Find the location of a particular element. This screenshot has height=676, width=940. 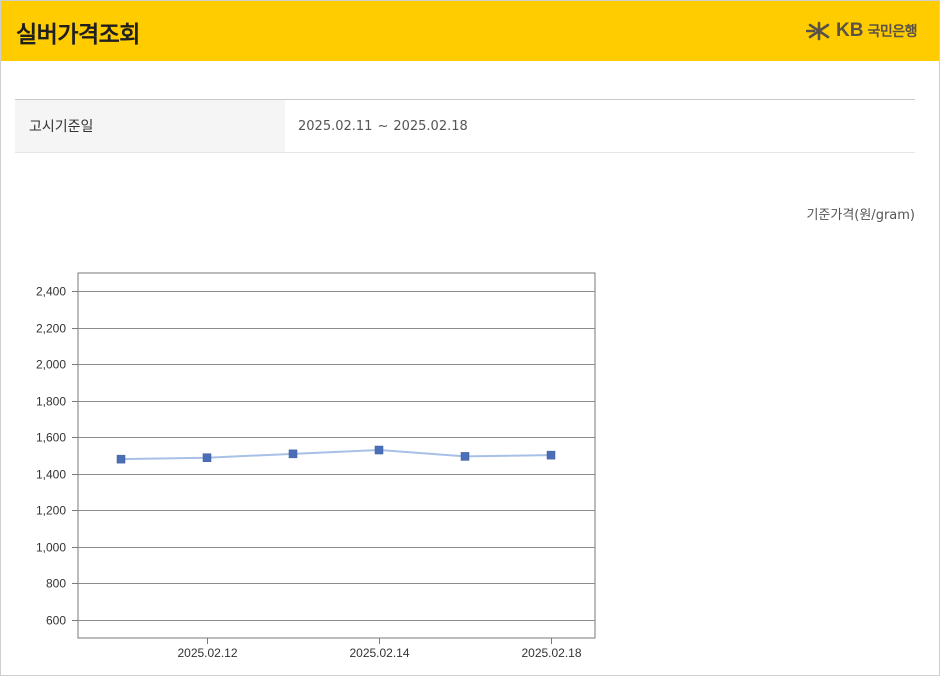

y-tick-label: 800 is located at coordinates (56, 584).